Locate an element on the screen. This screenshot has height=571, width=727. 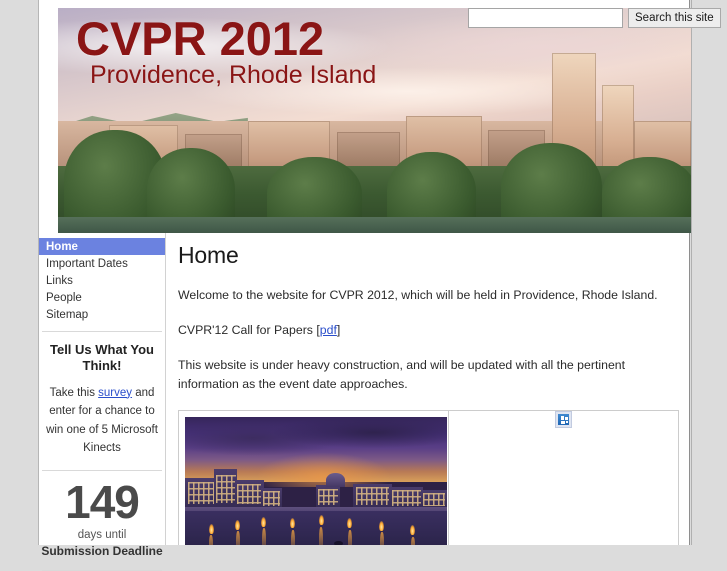
site-search: Search this site is located at coordinates (594, 18).